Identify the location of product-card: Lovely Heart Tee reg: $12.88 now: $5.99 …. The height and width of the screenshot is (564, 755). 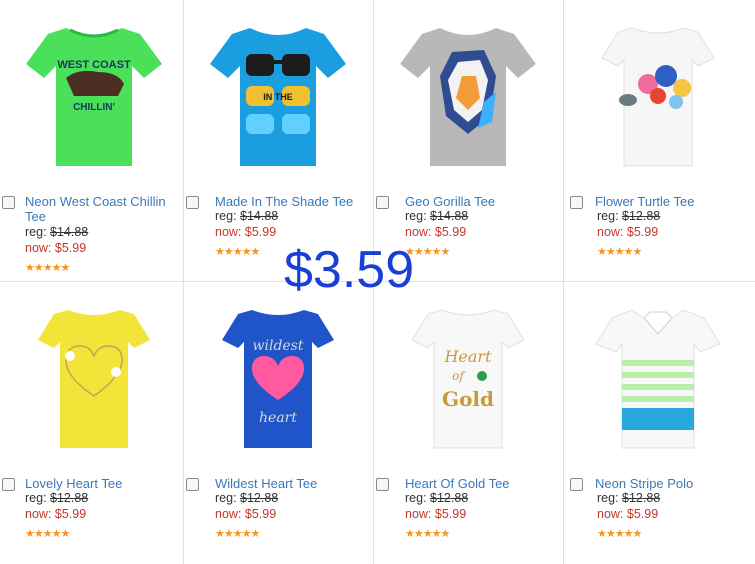
(92, 423).